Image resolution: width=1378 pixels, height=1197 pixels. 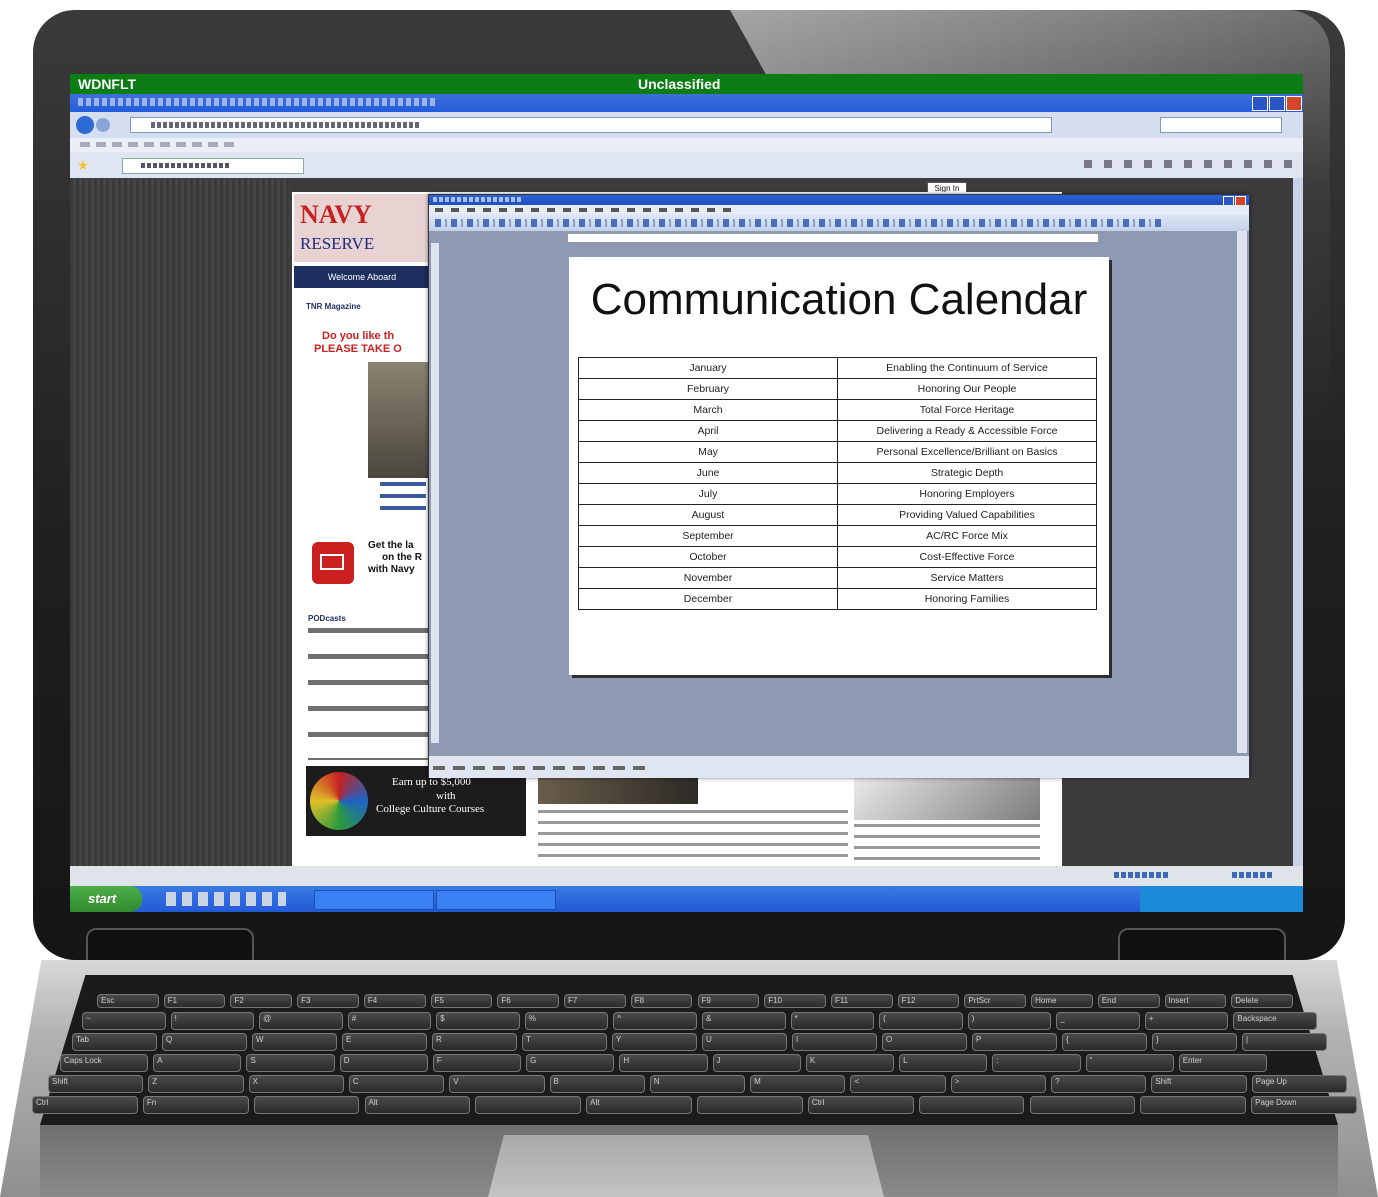 I want to click on keyboard-key: (, so click(x=921, y=1021).